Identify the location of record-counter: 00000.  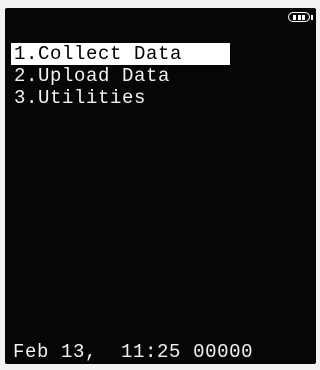
(223, 352).